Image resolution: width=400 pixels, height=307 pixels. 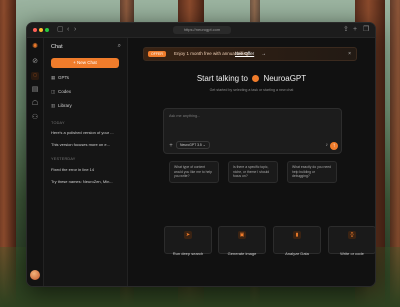 What do you see at coordinates (35, 118) in the screenshot?
I see `users-icon: ⚇` at bounding box center [35, 118].